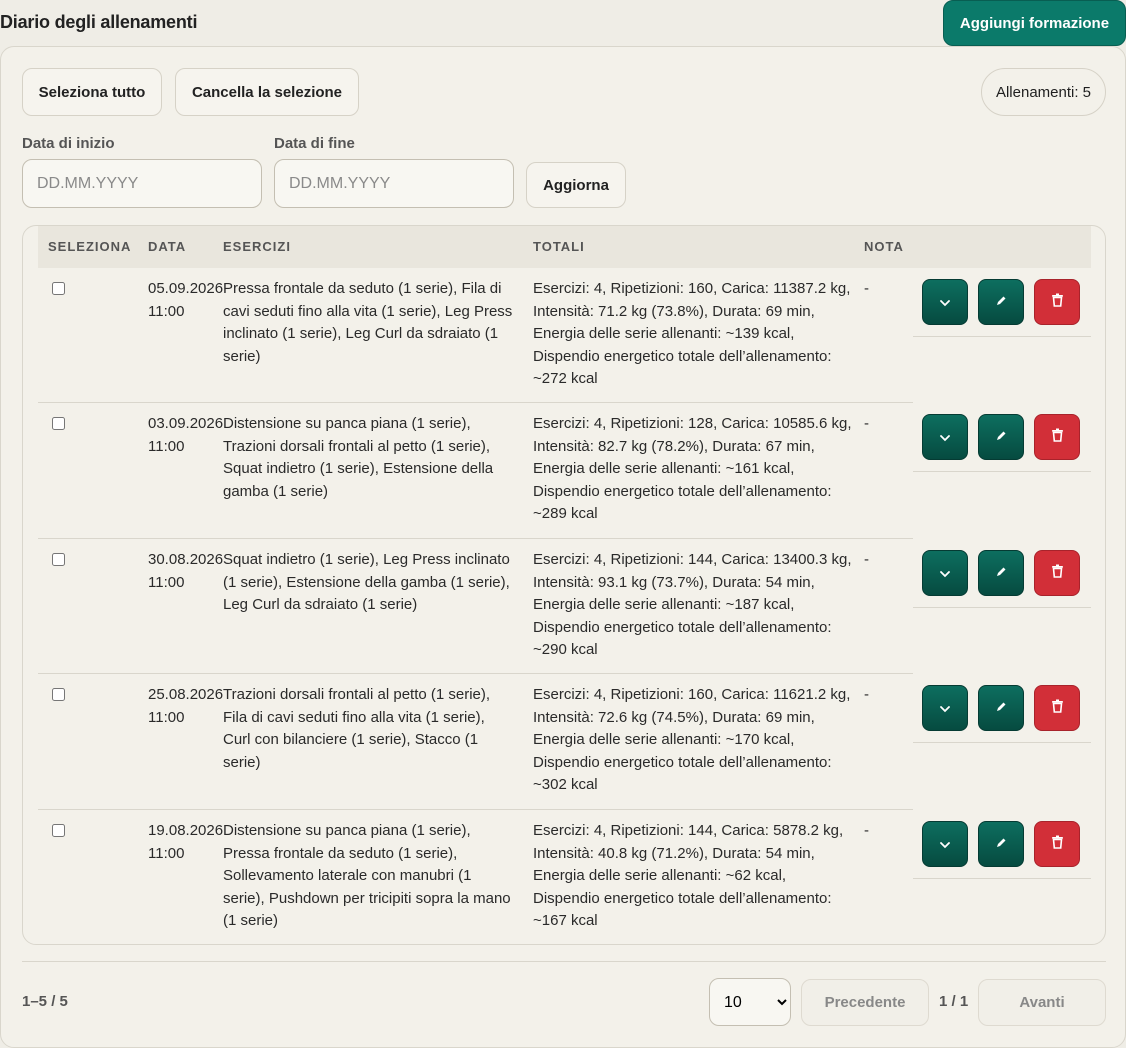  I want to click on page-size-select: 10, so click(750, 1002).